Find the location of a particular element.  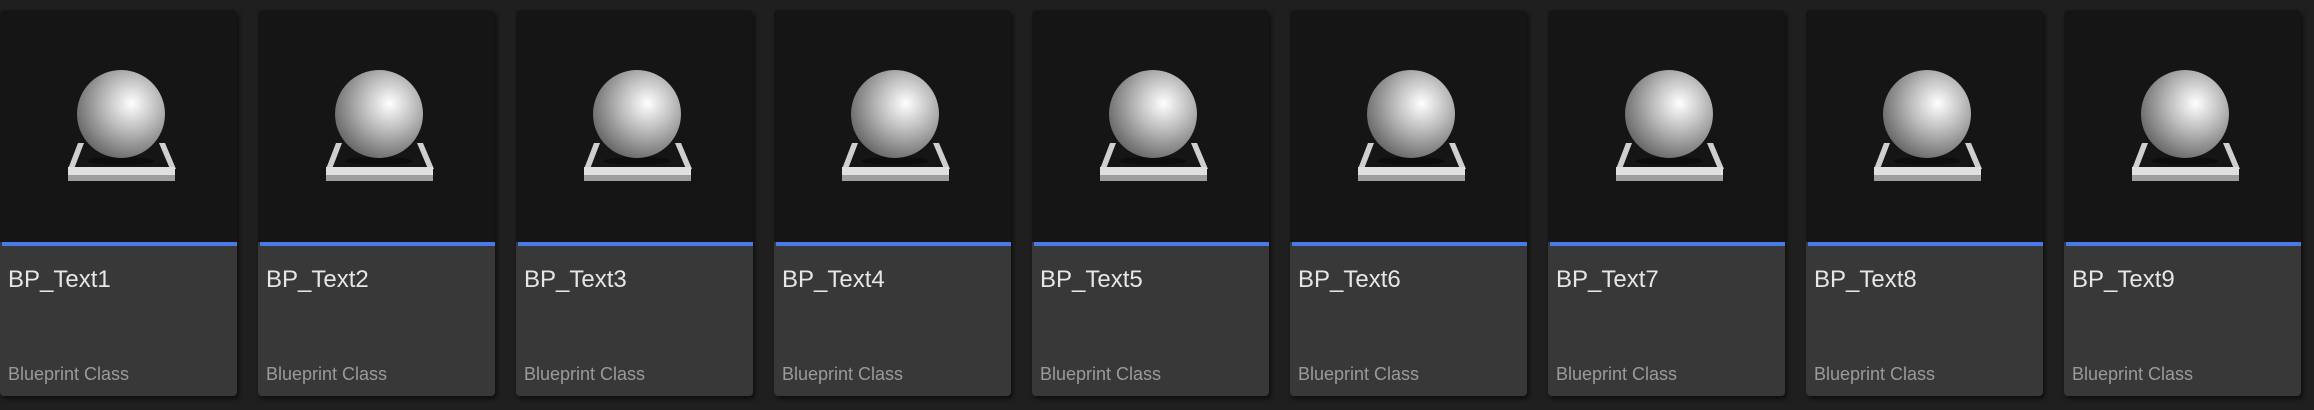

asset-name: BP_Text6 is located at coordinates (1349, 279).